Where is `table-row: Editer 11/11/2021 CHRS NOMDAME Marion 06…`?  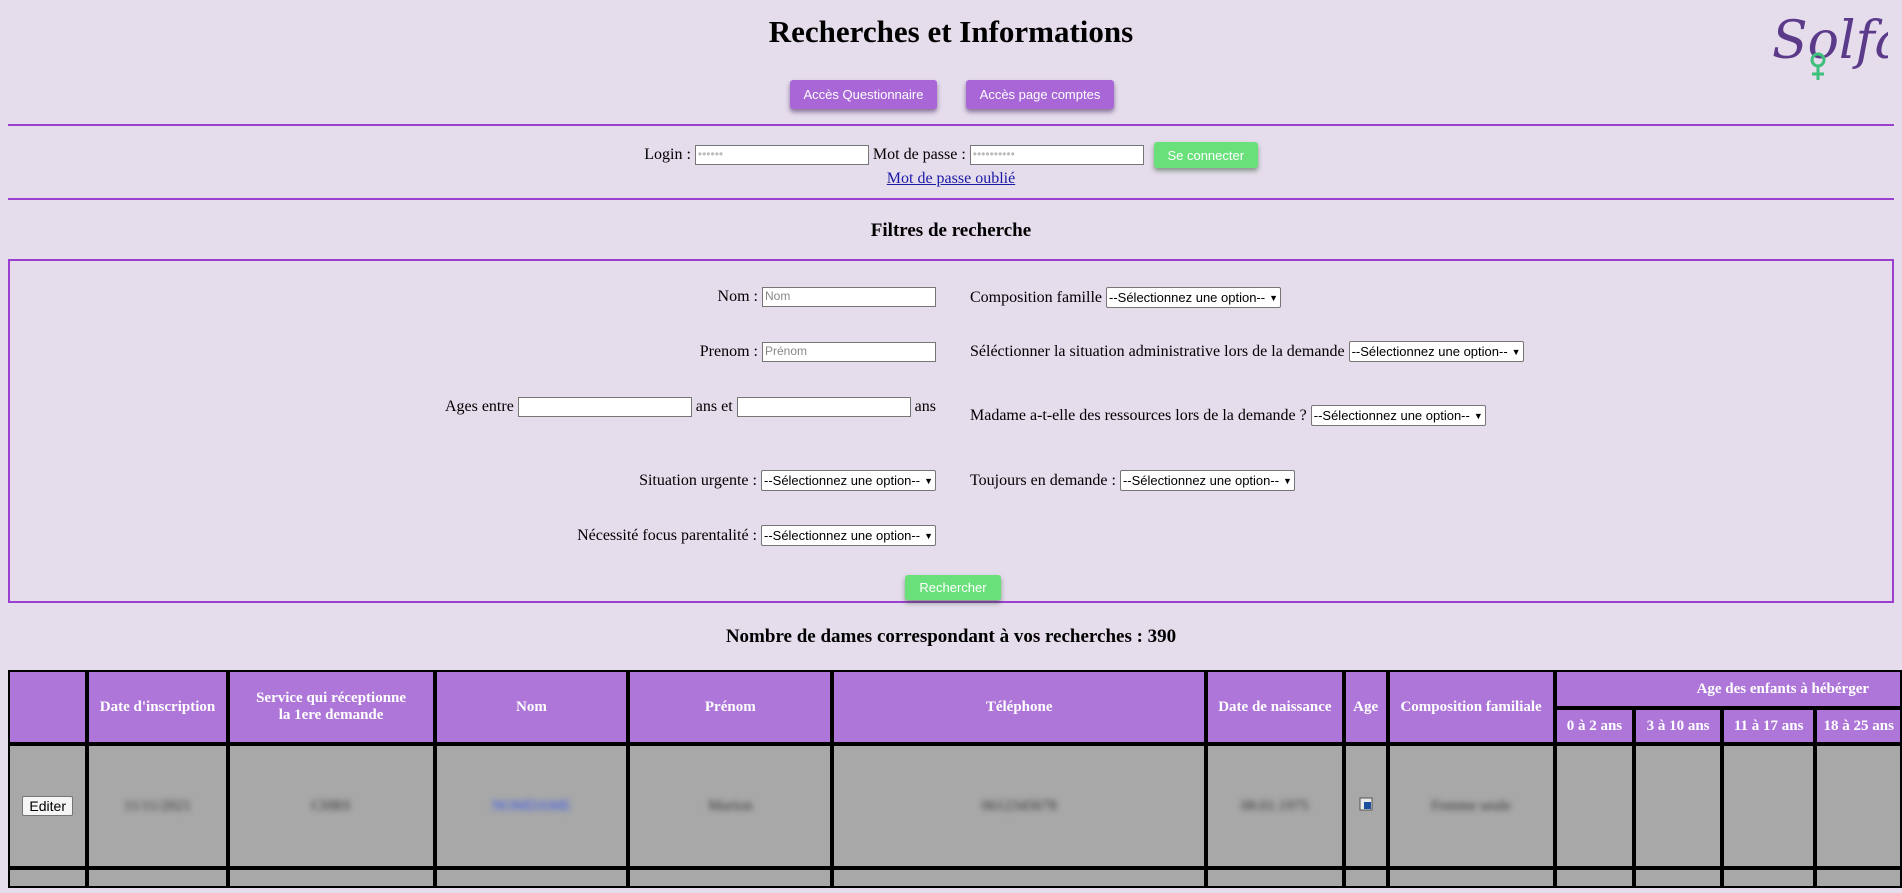 table-row: Editer 11/11/2021 CHRS NOMDAME Marion 06… is located at coordinates (955, 806).